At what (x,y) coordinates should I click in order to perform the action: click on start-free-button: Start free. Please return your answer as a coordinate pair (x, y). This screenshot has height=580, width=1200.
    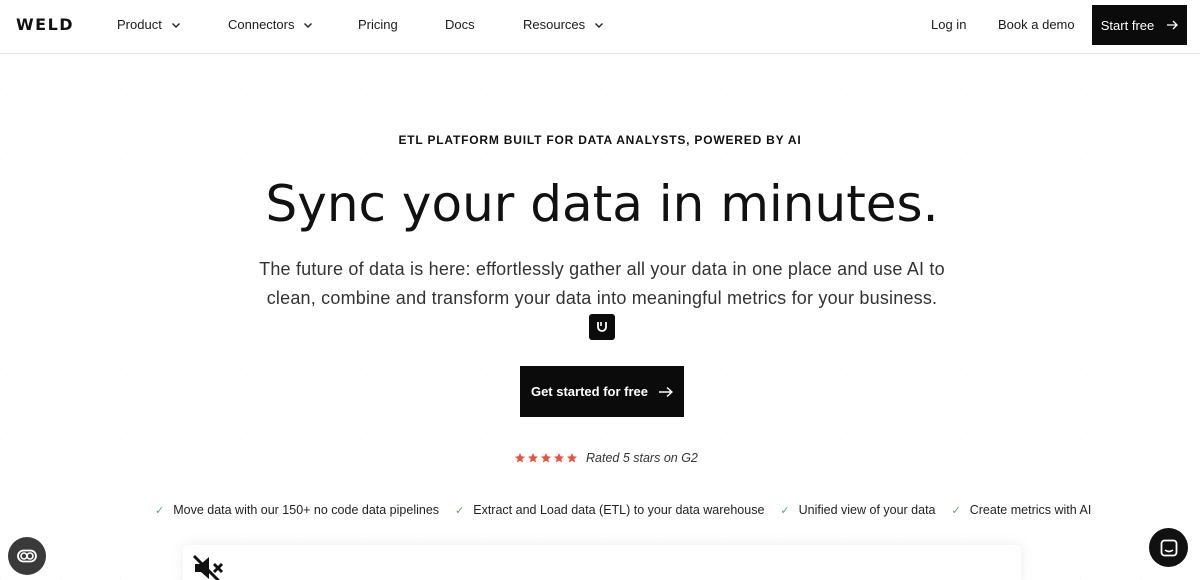
    Looking at the image, I should click on (1139, 25).